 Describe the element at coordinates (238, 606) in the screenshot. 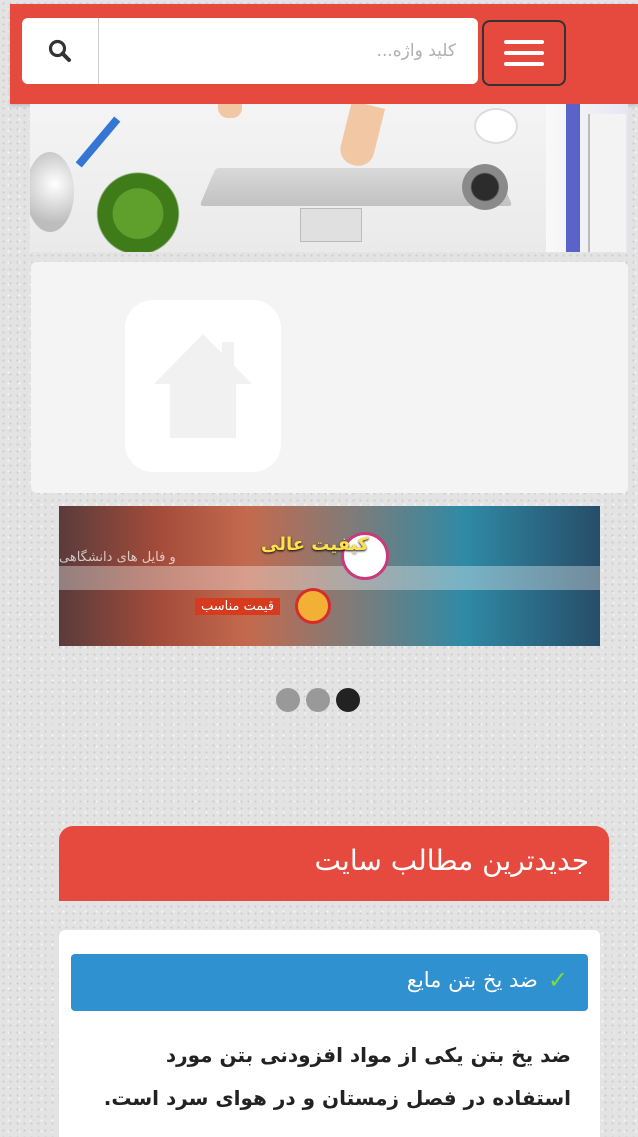

I see `banner-badge-text: قیمت مناسب` at that location.